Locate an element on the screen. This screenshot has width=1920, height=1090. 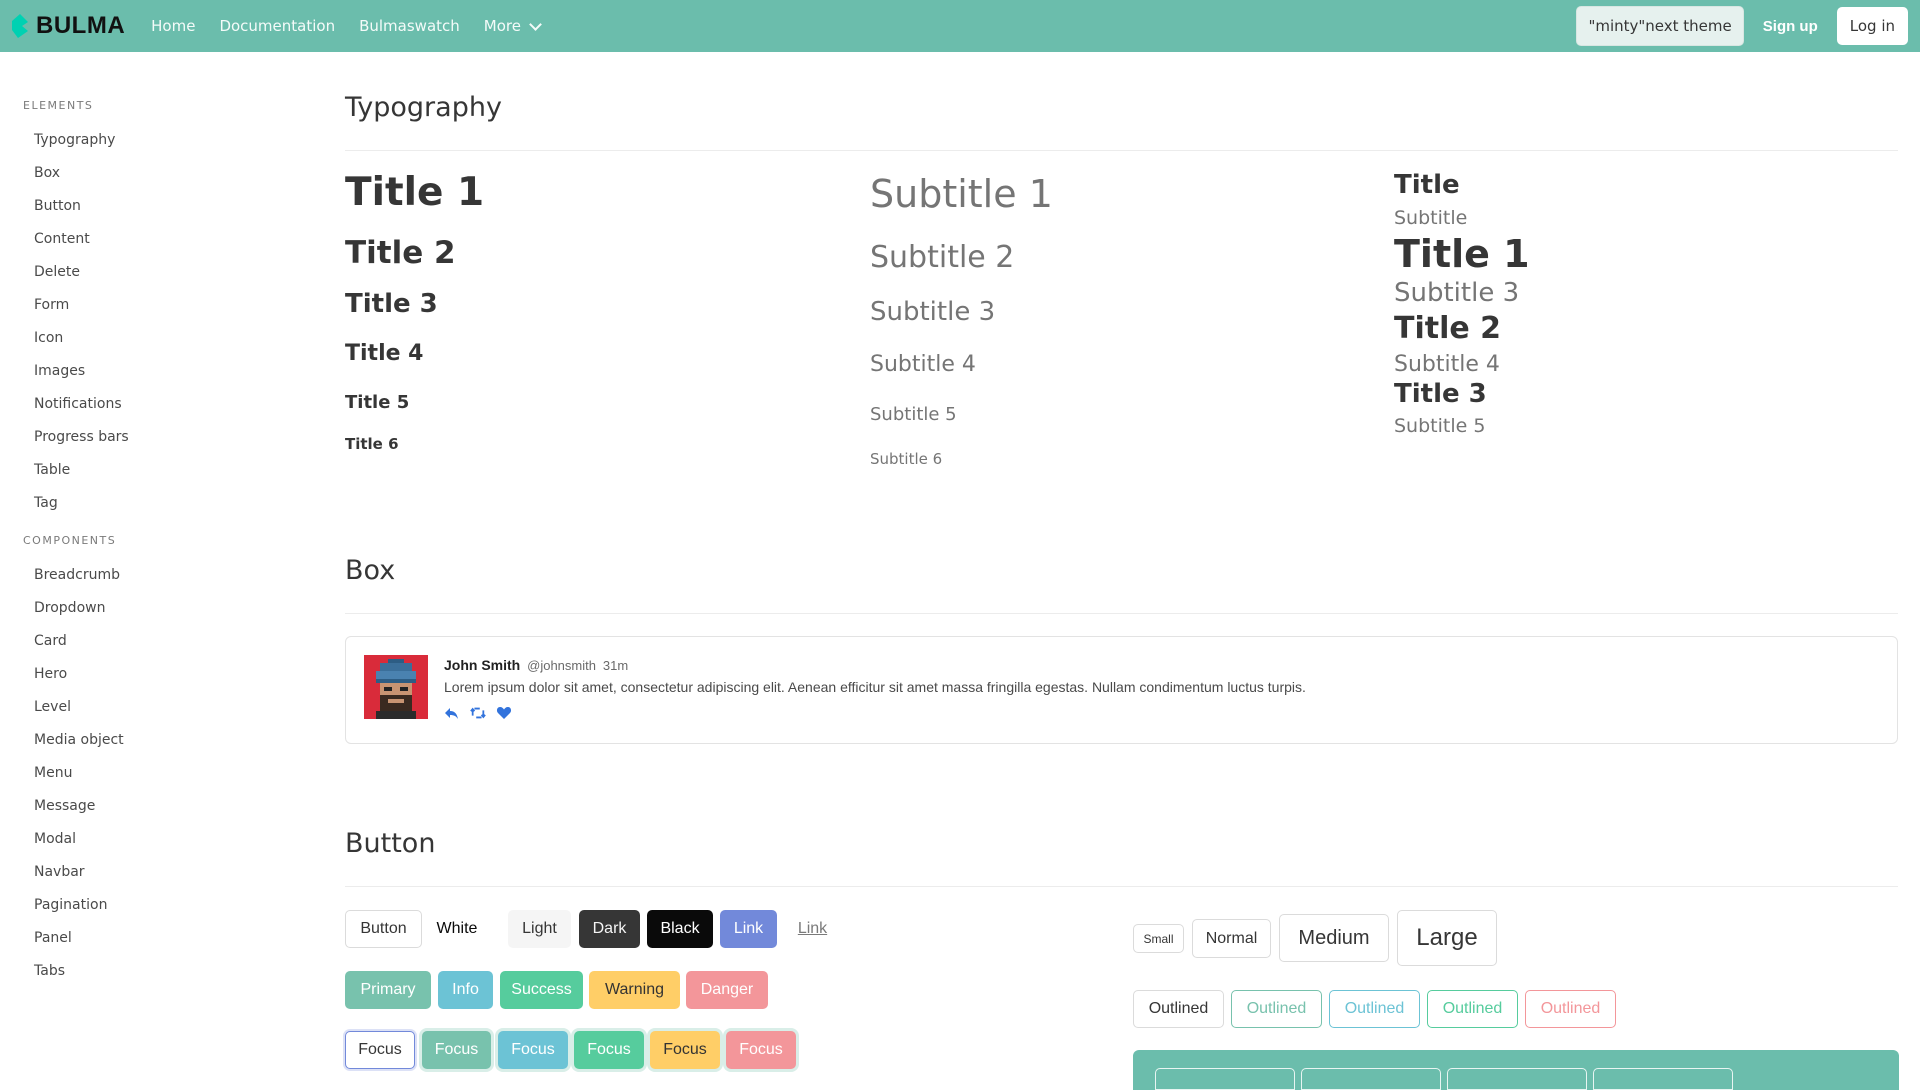
sidebar-item-images: Images is located at coordinates (150, 371).